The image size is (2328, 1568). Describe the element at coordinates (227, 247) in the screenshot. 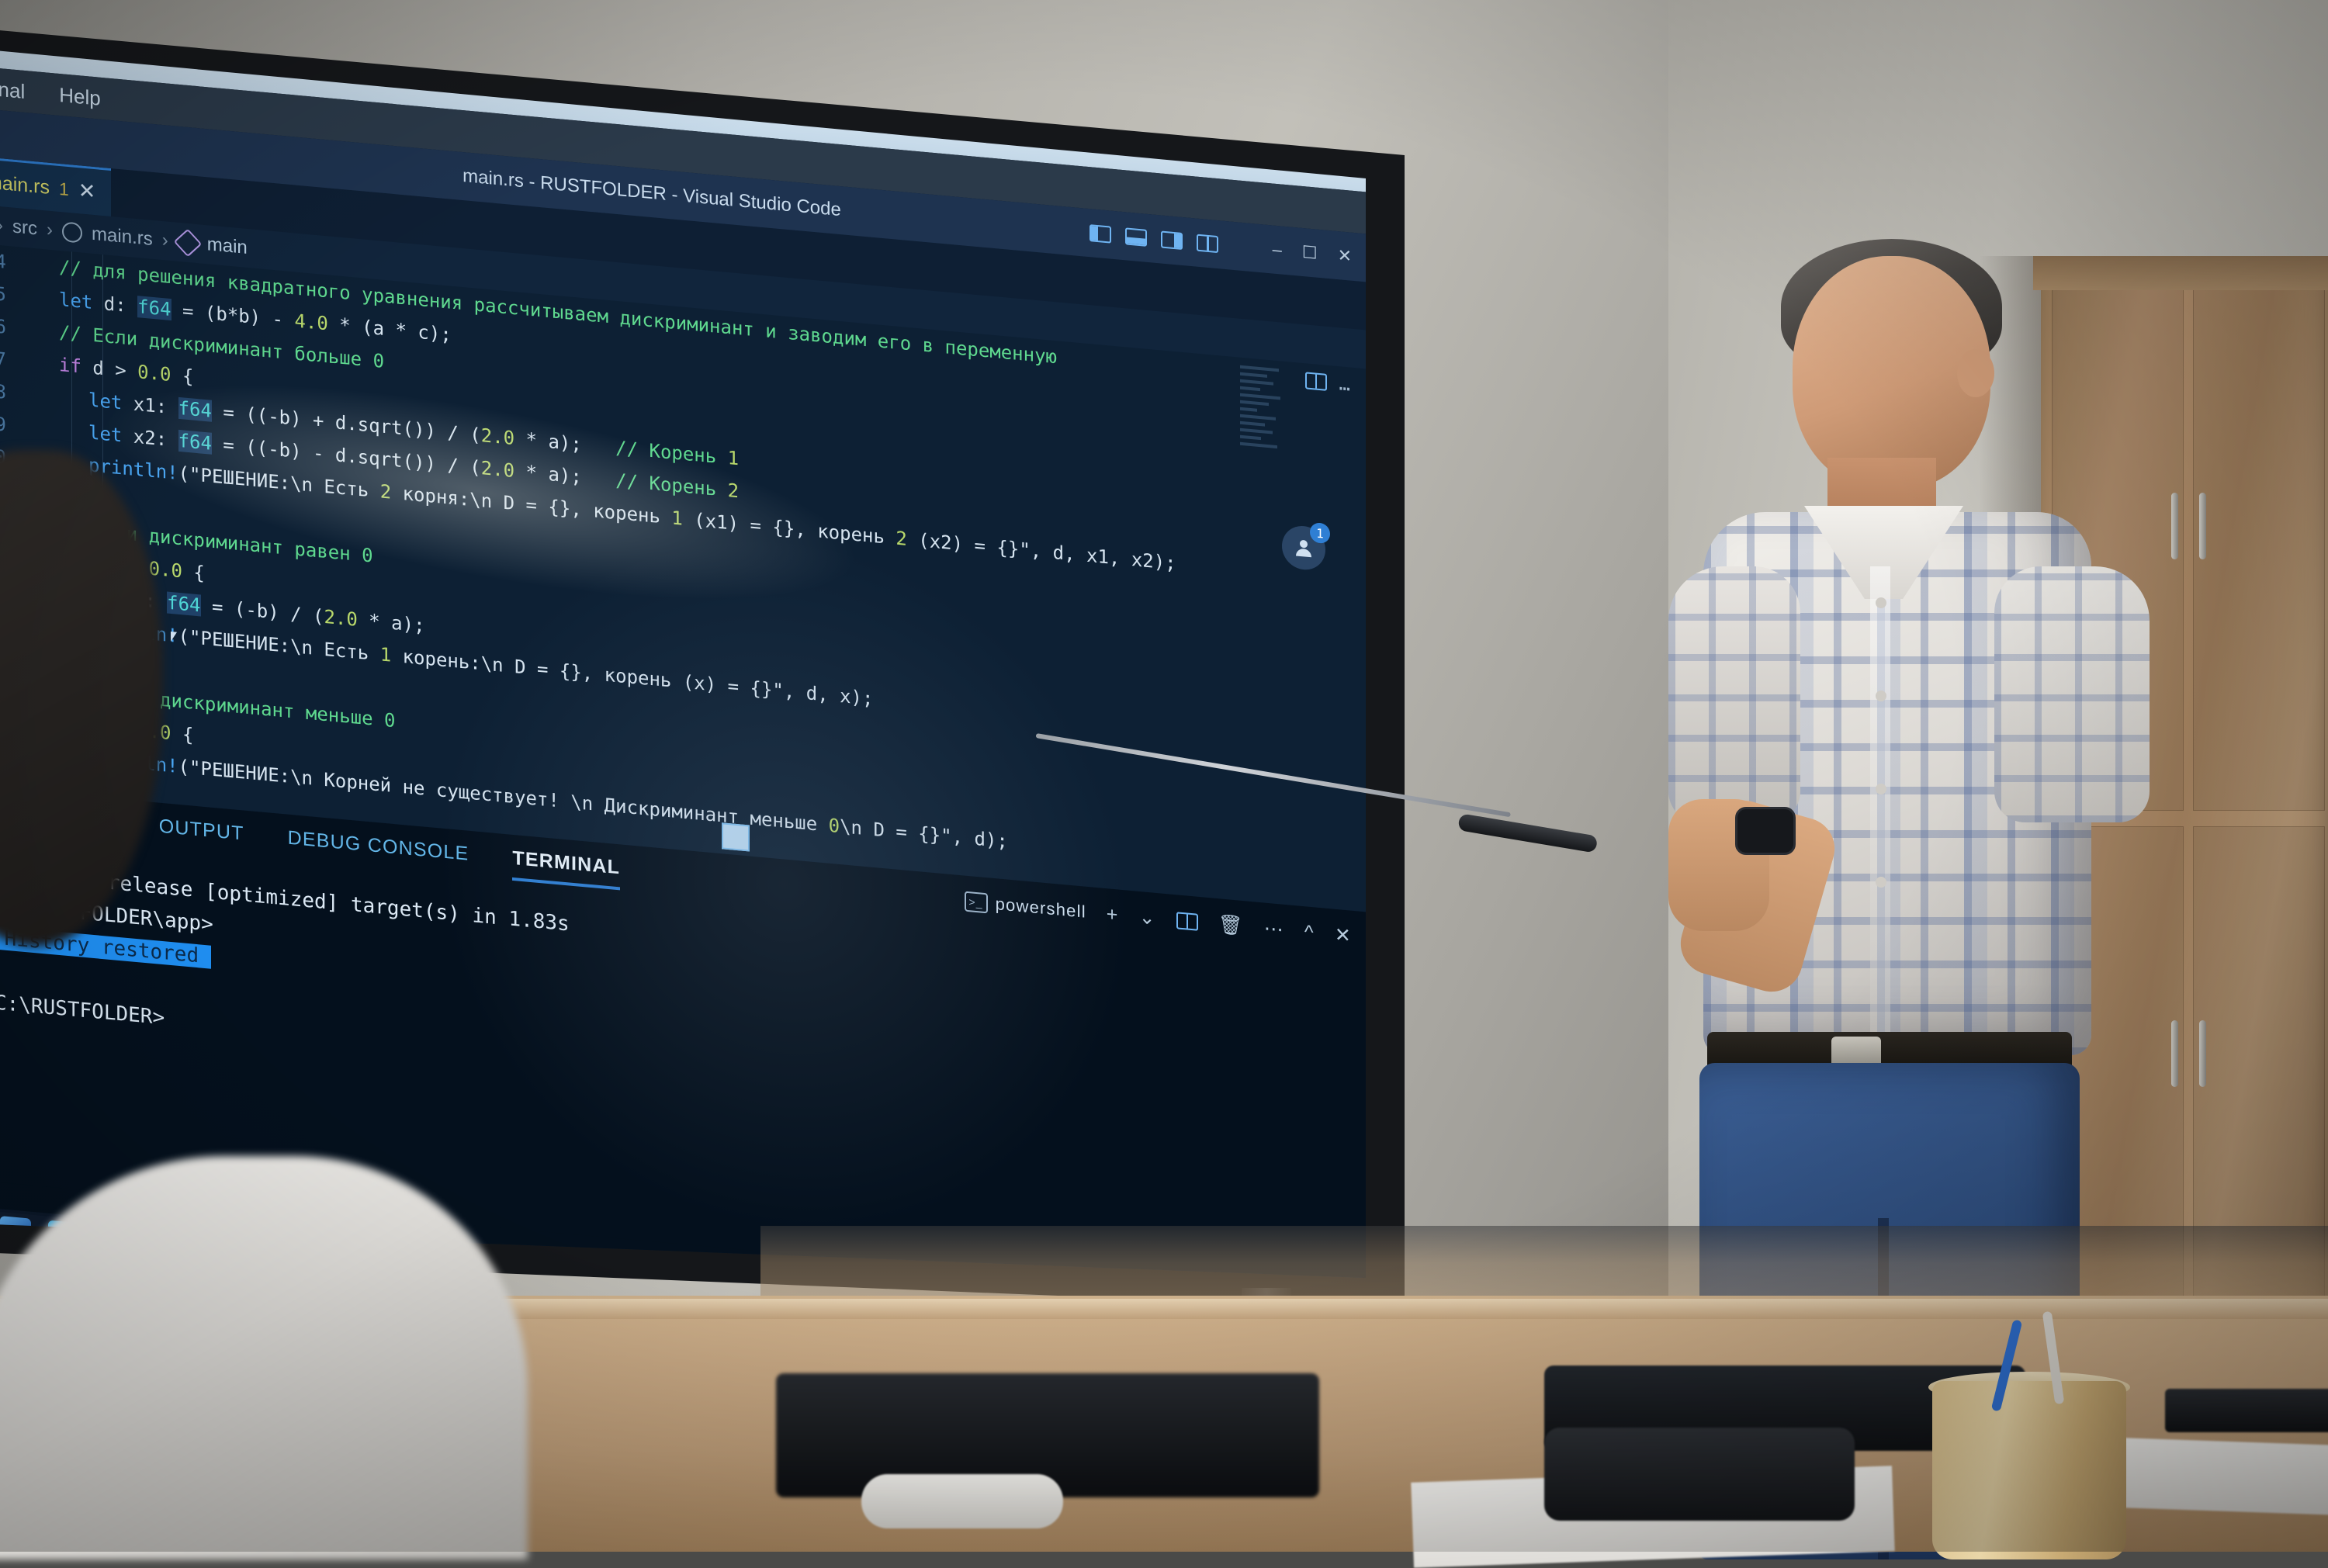

I see `breadcrumb-item-main: main` at that location.